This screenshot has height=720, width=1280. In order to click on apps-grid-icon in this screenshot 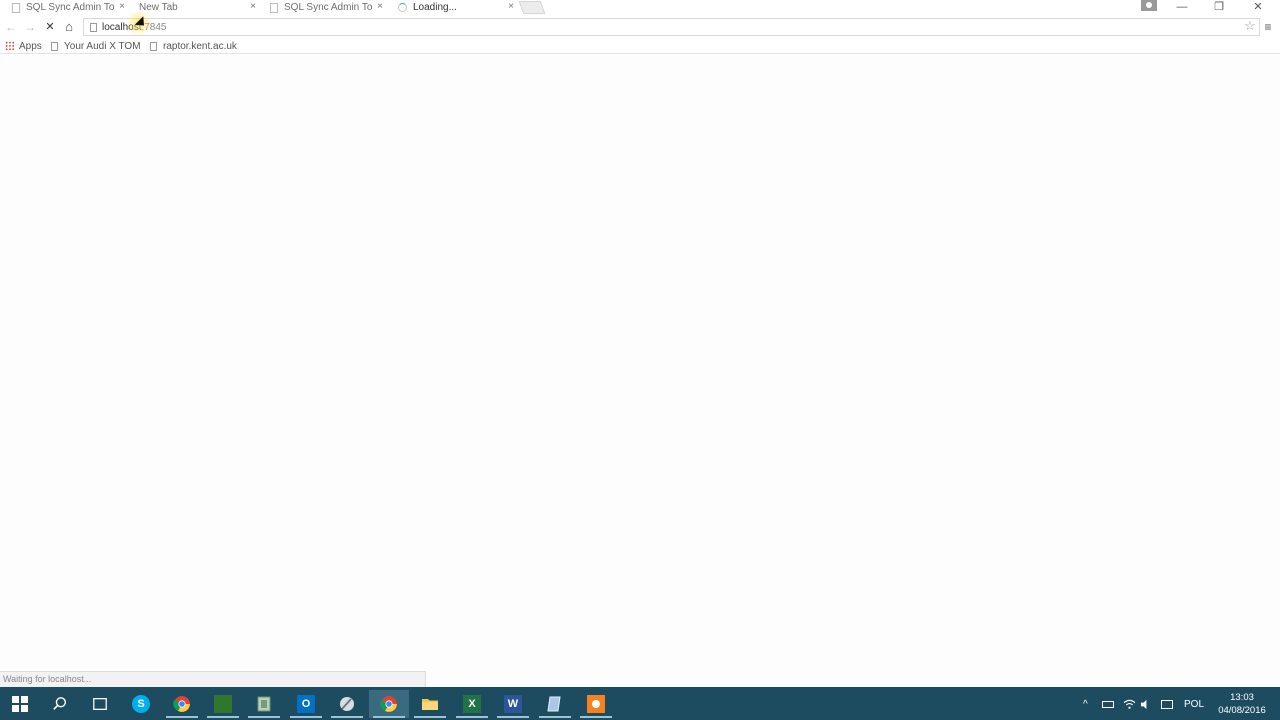, I will do `click(10, 46)`.